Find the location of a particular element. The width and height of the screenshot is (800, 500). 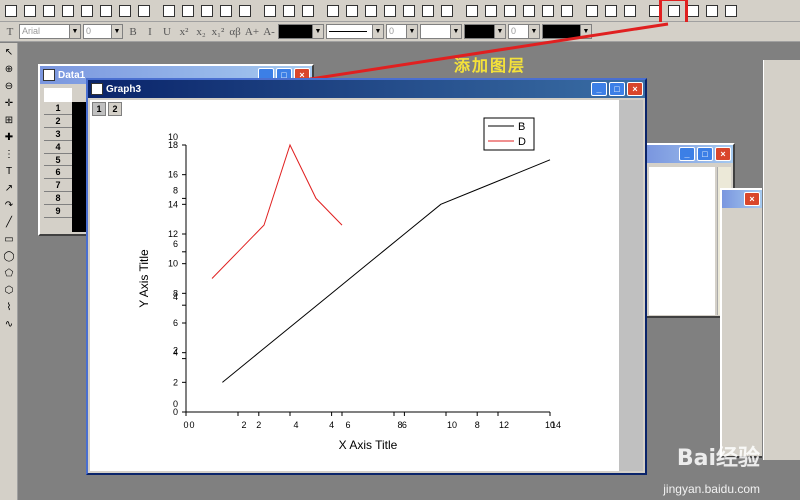

legend-label-B: B is located at coordinates (521, 127).